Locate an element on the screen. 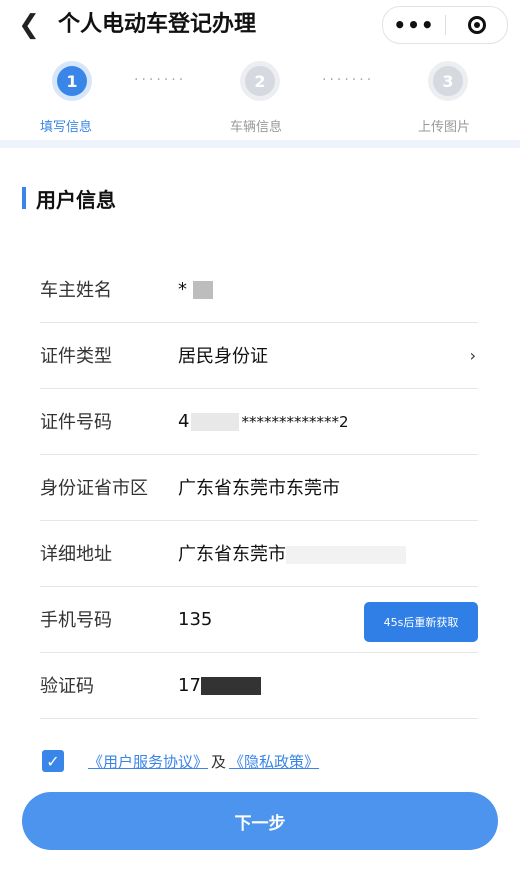 Image resolution: width=520 pixels, height=872 pixels. verify-code-value: 17 is located at coordinates (219, 685).